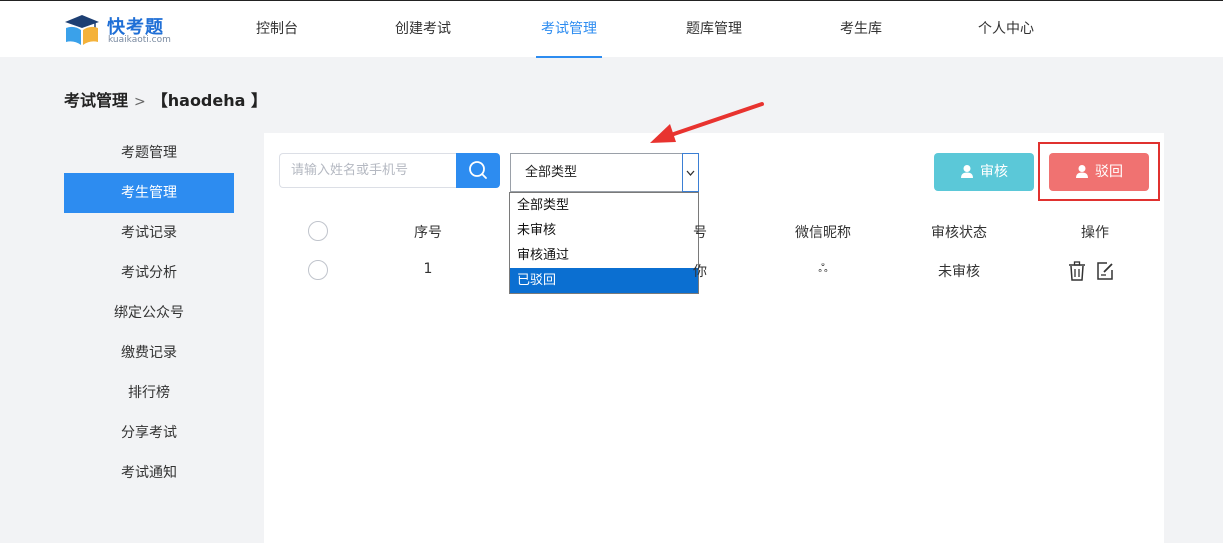 The height and width of the screenshot is (543, 1223). What do you see at coordinates (604, 205) in the screenshot?
I see `dropdown-option-all: 全部类型` at bounding box center [604, 205].